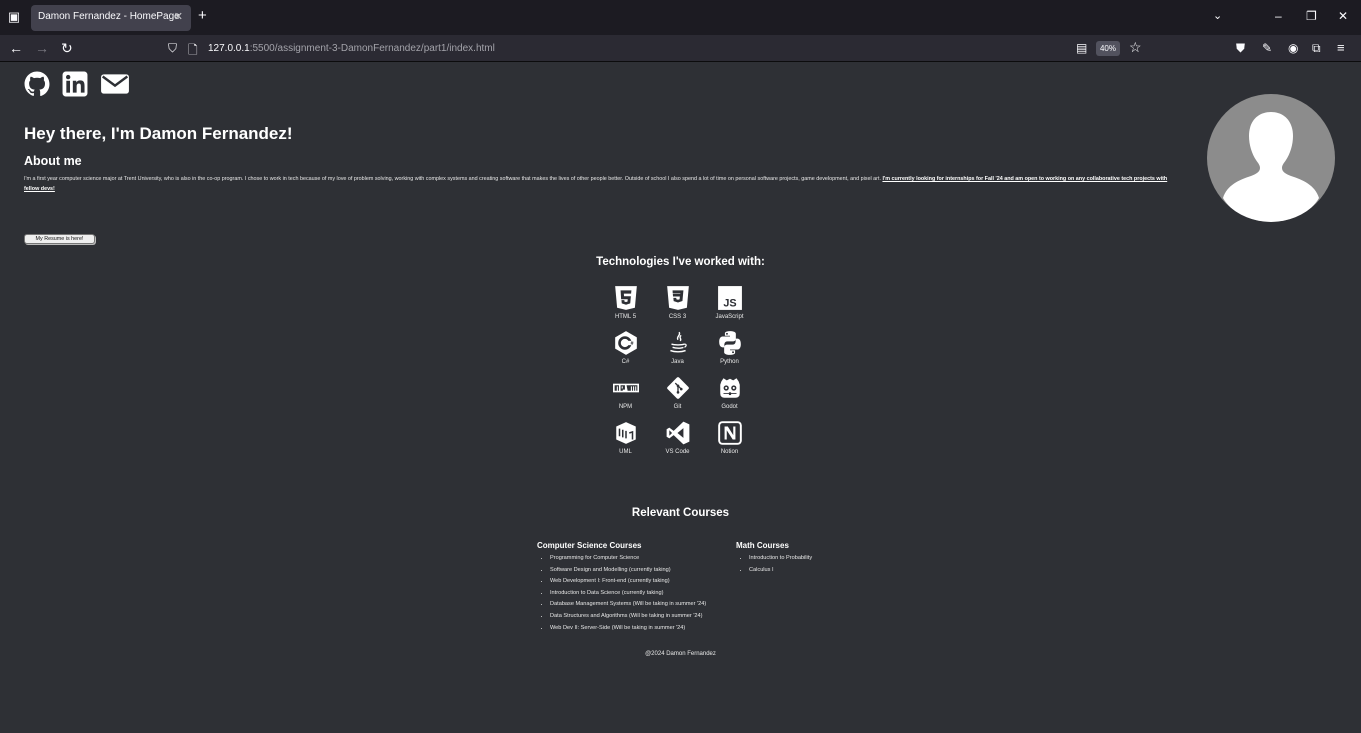  Describe the element at coordinates (1108, 48) in the screenshot. I see `zoom-level-badge: 40%` at that location.